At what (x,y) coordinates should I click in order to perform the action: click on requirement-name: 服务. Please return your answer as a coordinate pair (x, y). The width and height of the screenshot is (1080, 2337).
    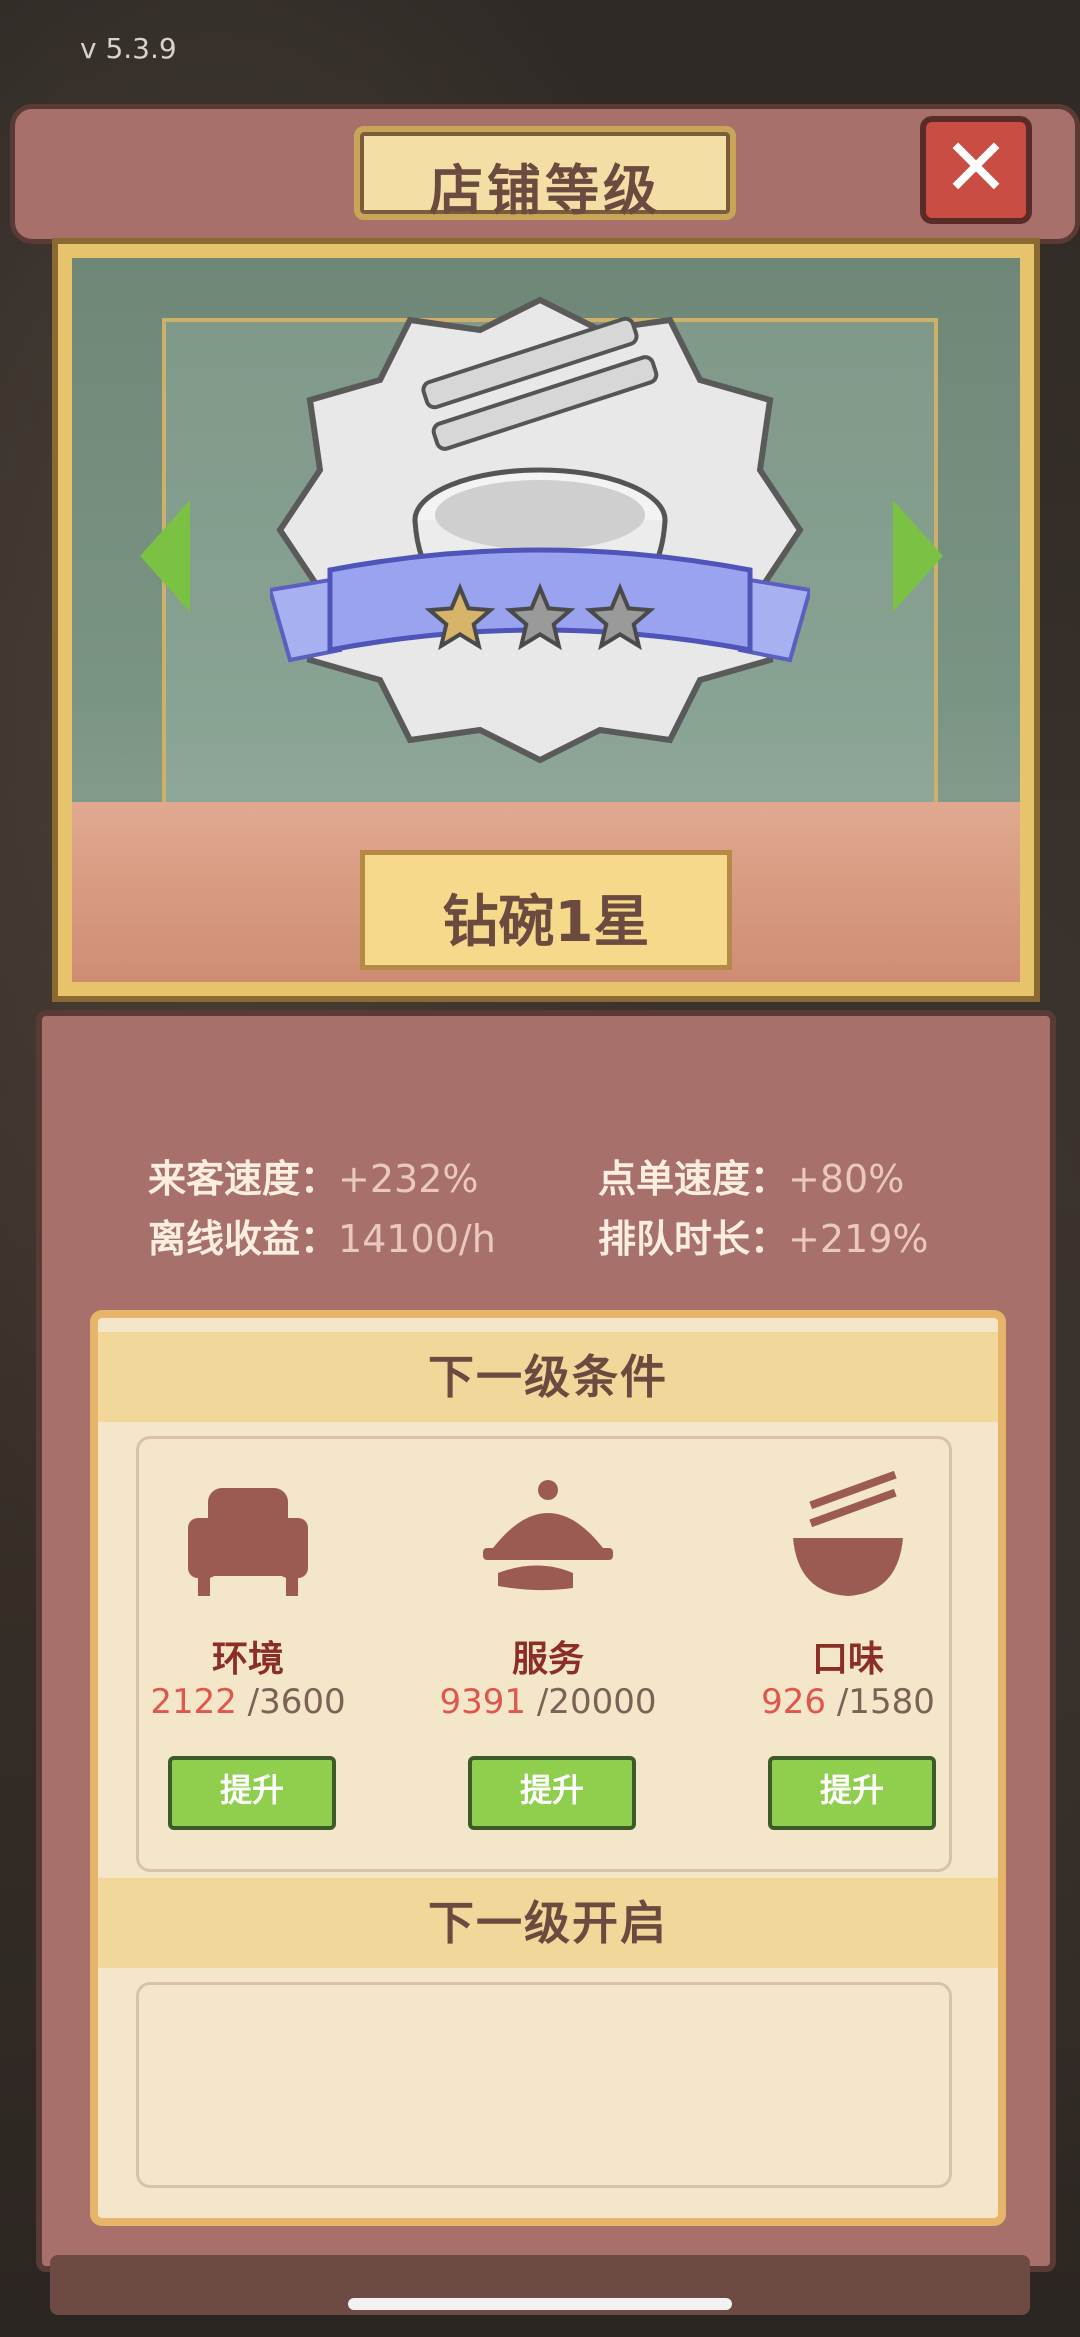
    Looking at the image, I should click on (547, 1659).